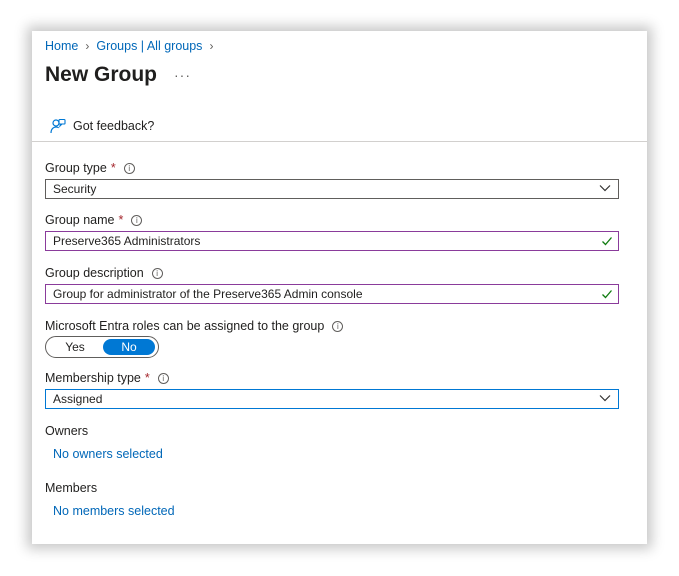 This screenshot has width=679, height=576. Describe the element at coordinates (332, 241) in the screenshot. I see `group-name-input: Preserve365 Administrators` at that location.